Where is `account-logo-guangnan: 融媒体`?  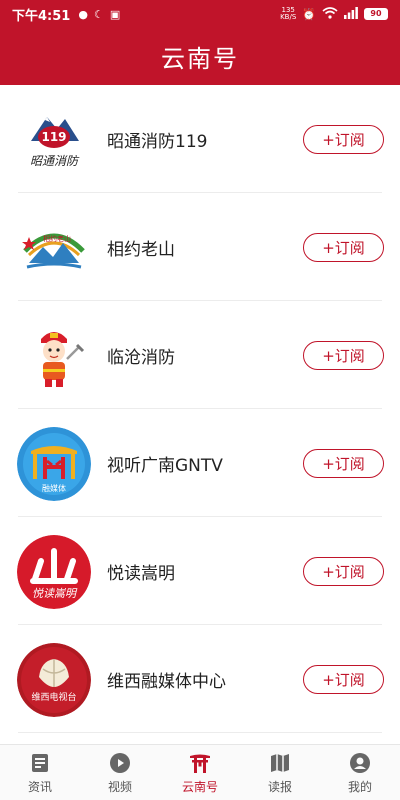 account-logo-guangnan: 融媒体 is located at coordinates (54, 464).